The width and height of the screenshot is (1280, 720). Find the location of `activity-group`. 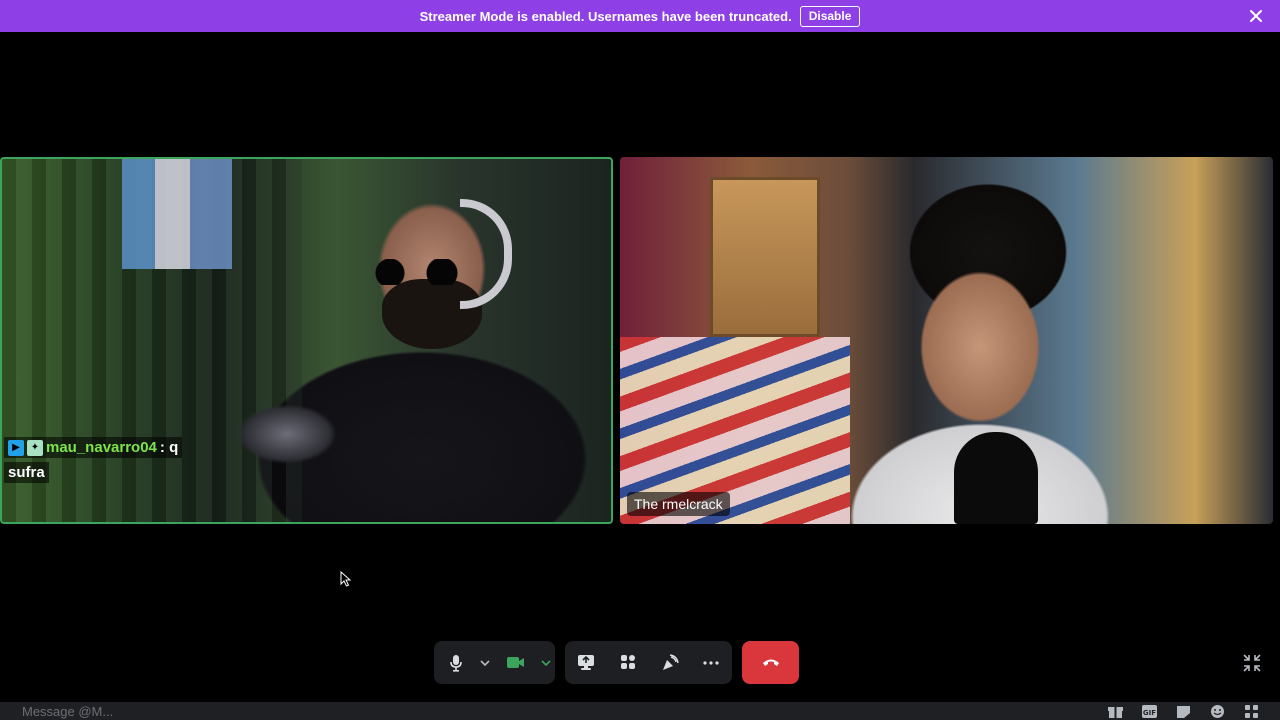

activity-group is located at coordinates (648, 662).